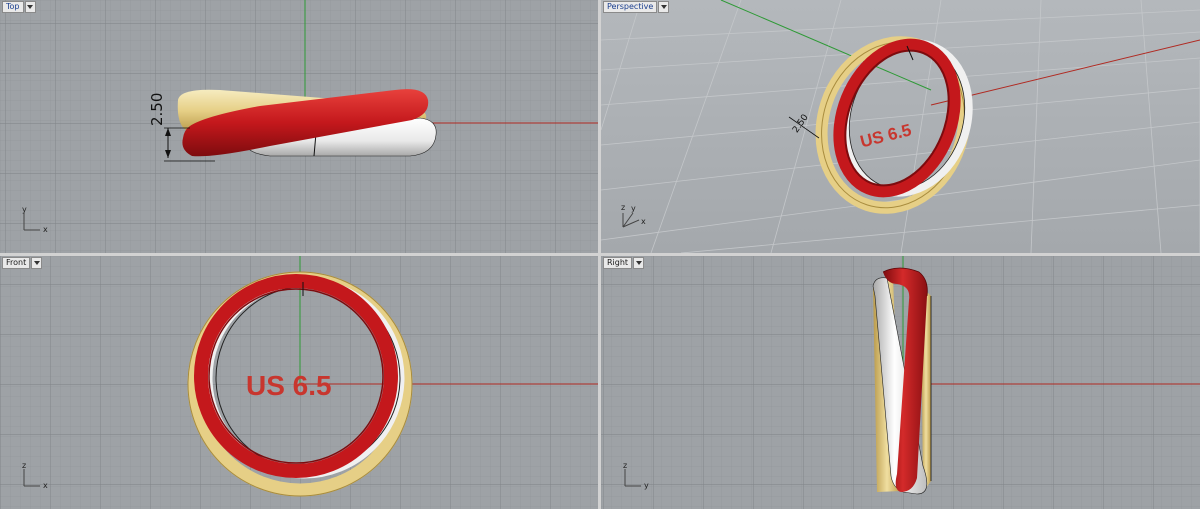 The width and height of the screenshot is (1200, 509). I want to click on viewport-title-perspective: Perspective, so click(630, 7).